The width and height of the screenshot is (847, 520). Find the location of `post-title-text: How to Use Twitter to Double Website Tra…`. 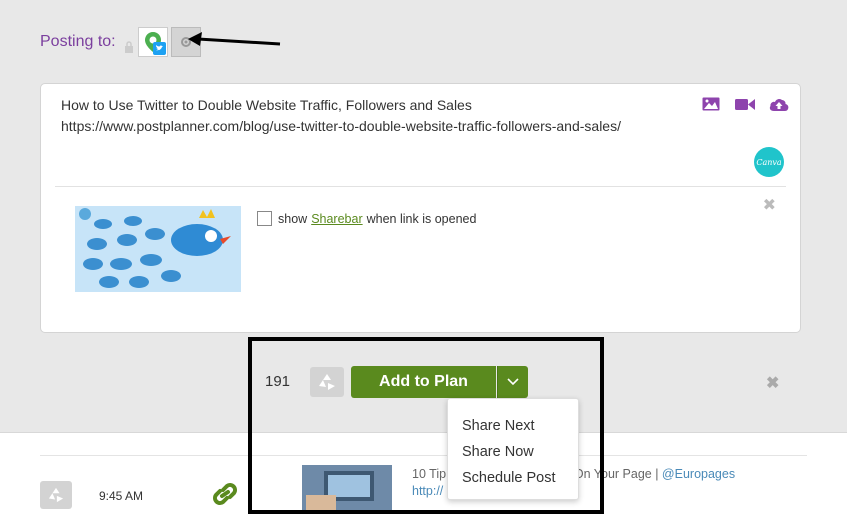

post-title-text: How to Use Twitter to Double Website Tra… is located at coordinates (266, 105).